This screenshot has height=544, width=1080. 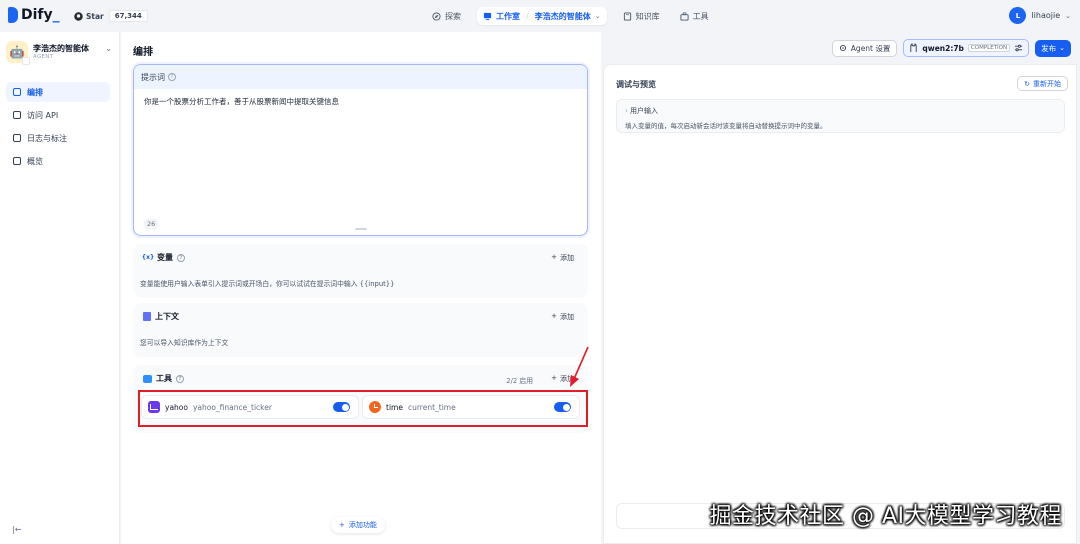 What do you see at coordinates (626, 111) in the screenshot?
I see `chevron-right-icon: ›` at bounding box center [626, 111].